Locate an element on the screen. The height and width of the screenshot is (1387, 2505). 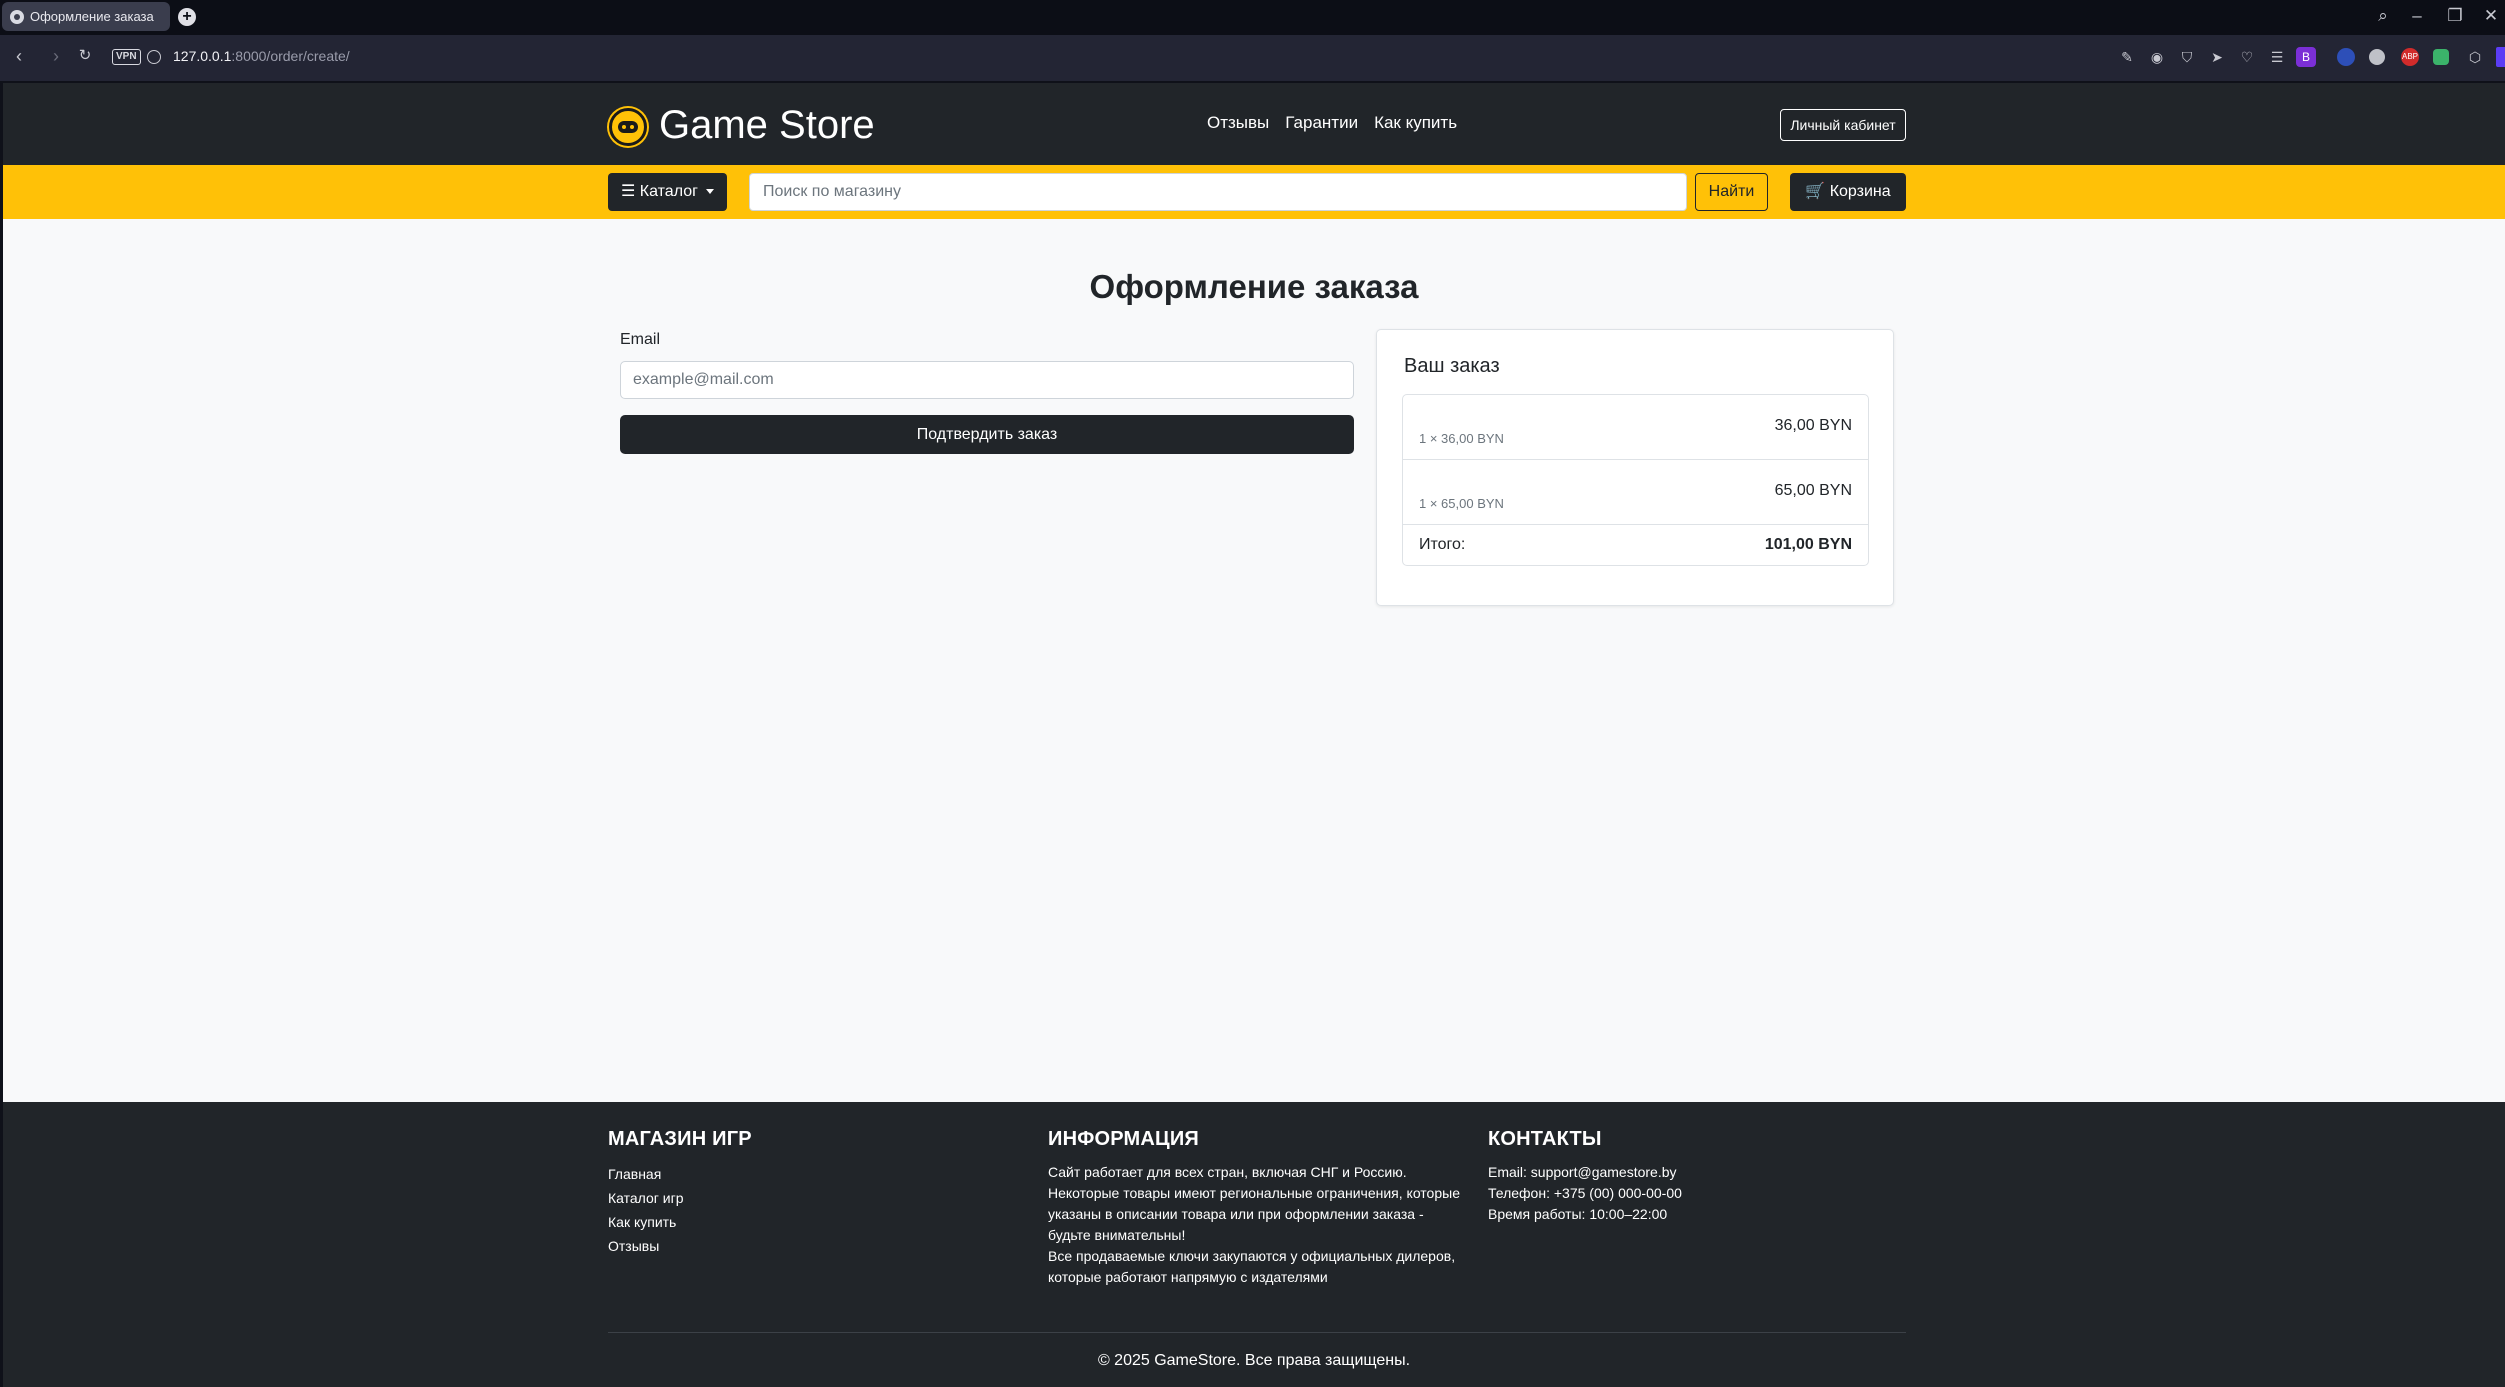
order-item-quantity: 1 × 36,00 BYN is located at coordinates (1461, 438).